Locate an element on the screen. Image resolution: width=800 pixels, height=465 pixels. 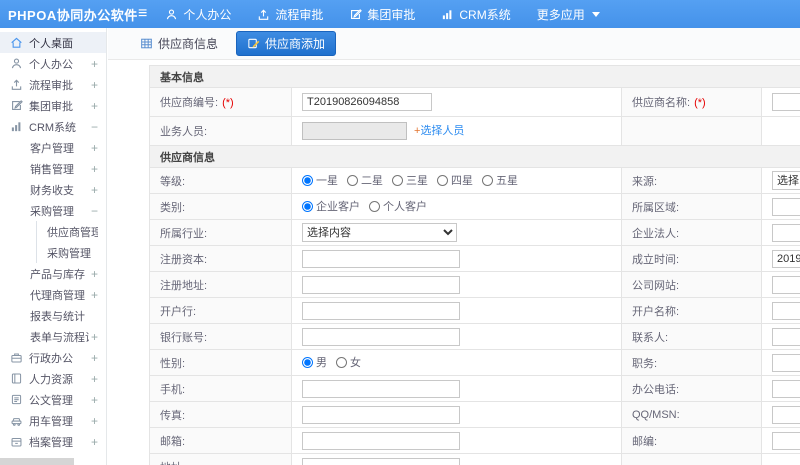
sidebar-item: 人力资源 + is located at coordinates (53, 378).